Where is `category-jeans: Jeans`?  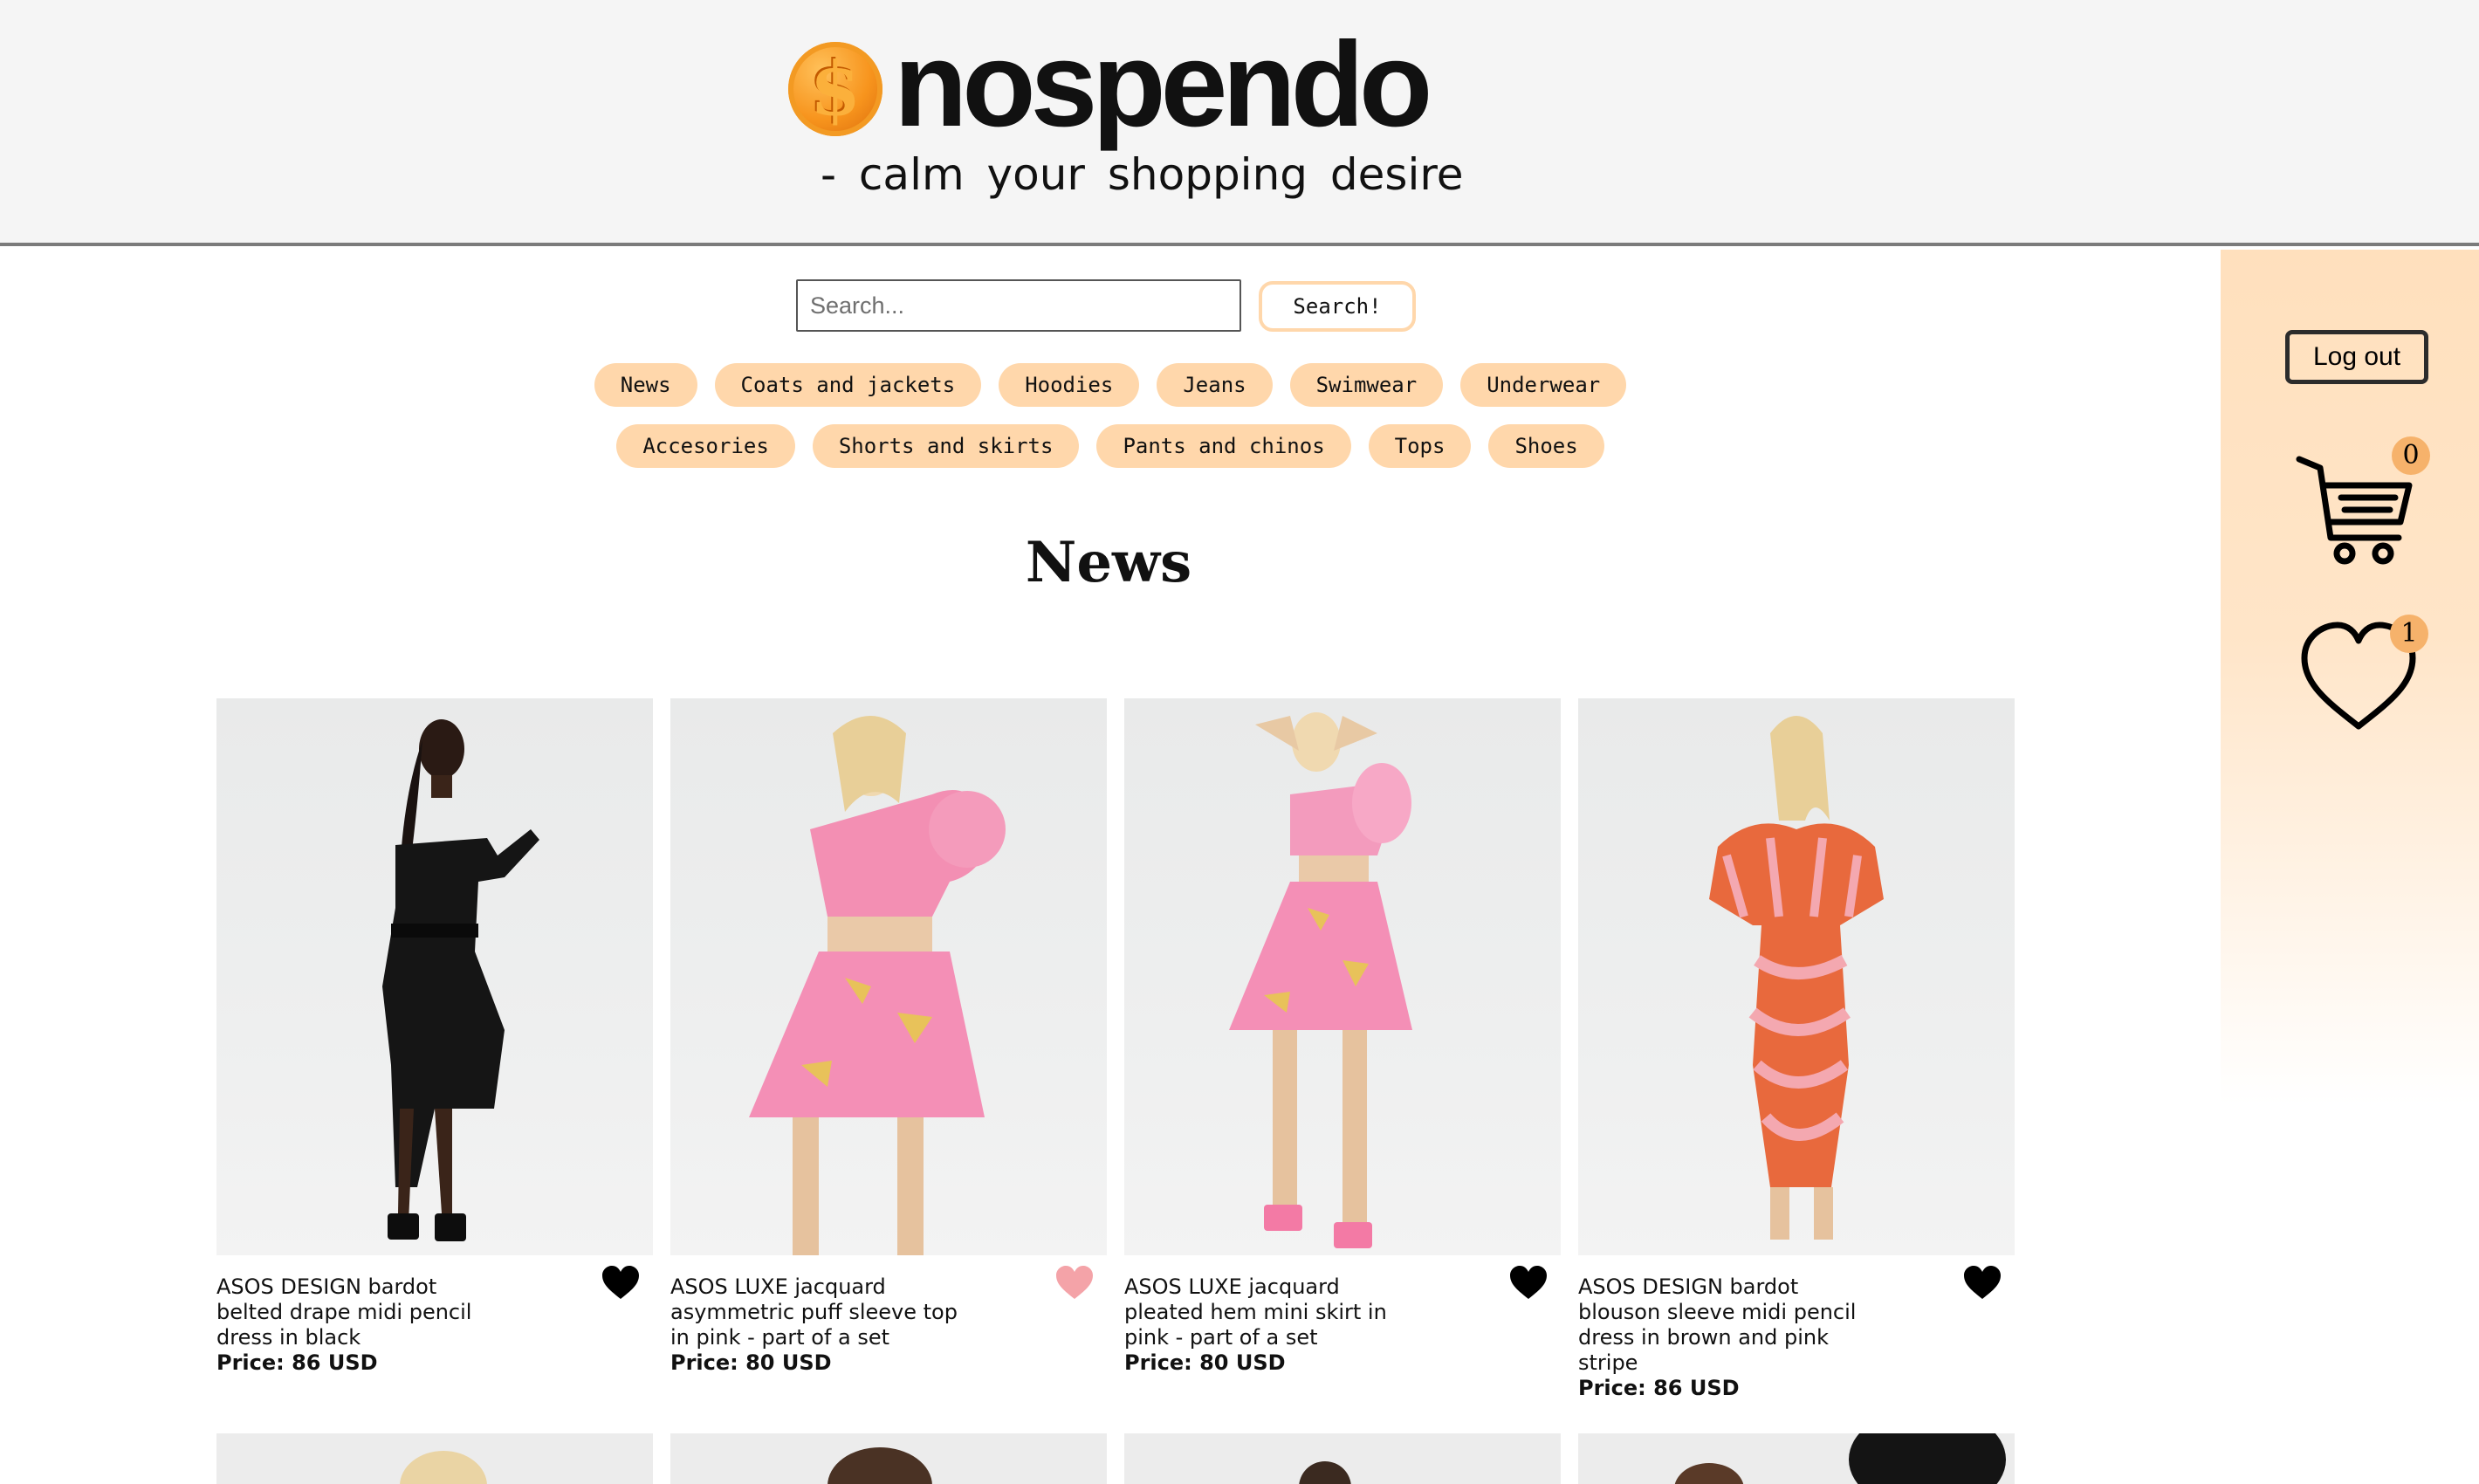 category-jeans: Jeans is located at coordinates (1215, 385).